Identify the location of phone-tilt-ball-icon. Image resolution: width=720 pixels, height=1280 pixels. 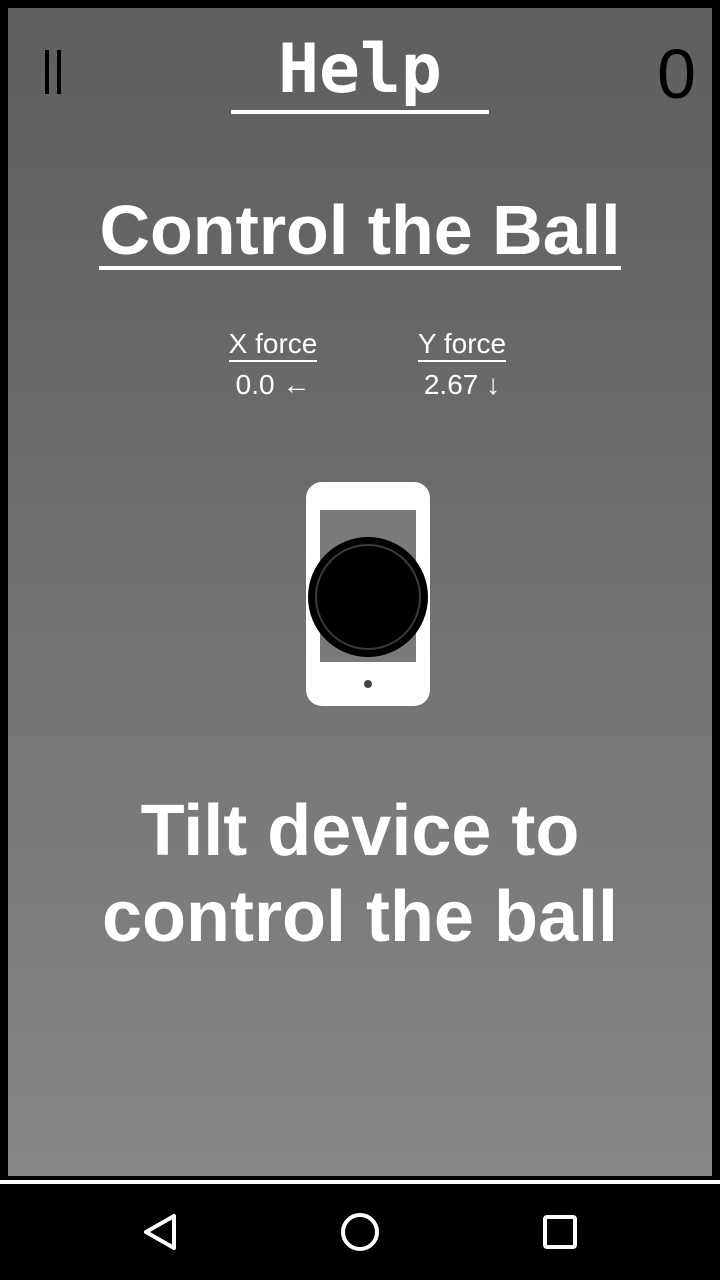
(368, 594).